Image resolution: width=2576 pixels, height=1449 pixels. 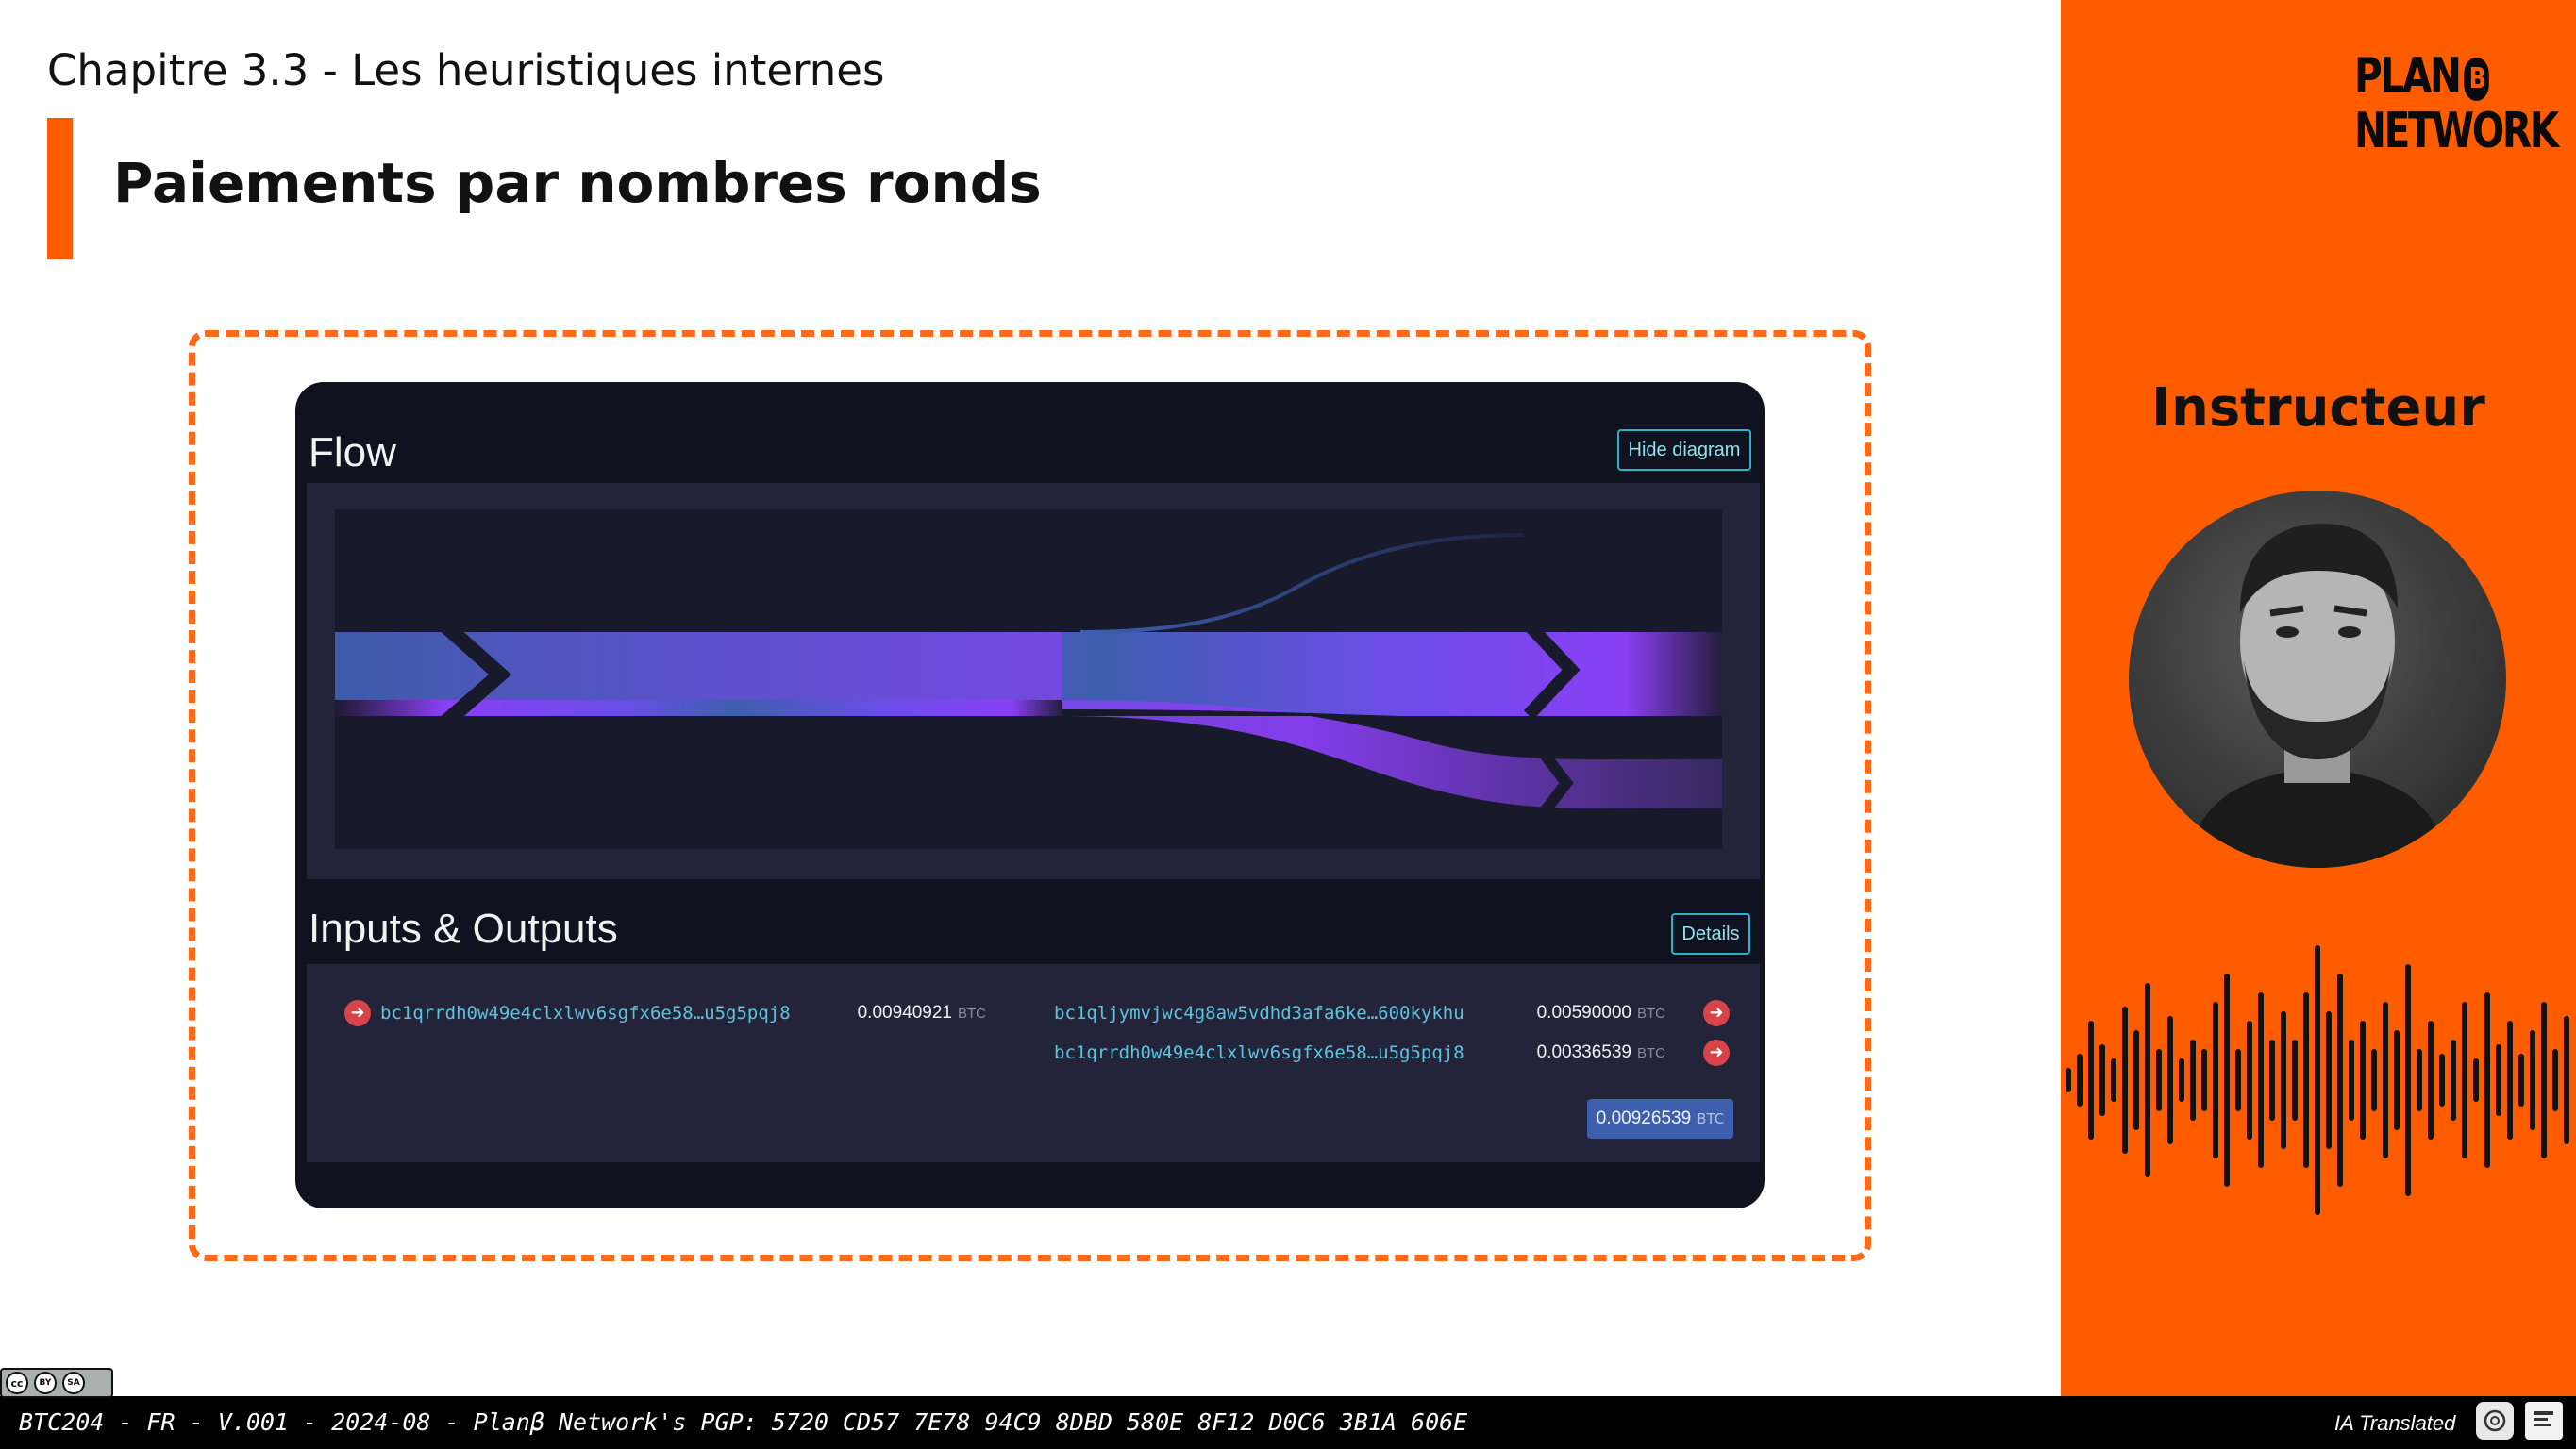 I want to click on sa-icon: SA, so click(x=73, y=1383).